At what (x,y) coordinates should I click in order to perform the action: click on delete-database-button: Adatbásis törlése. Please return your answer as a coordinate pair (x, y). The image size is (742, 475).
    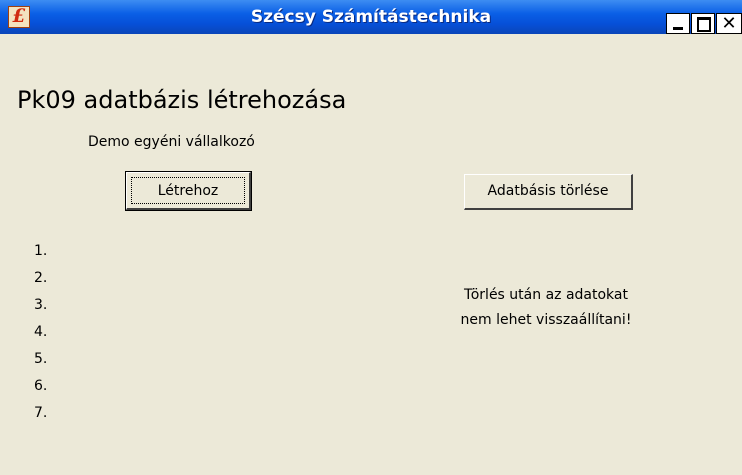
    Looking at the image, I should click on (548, 192).